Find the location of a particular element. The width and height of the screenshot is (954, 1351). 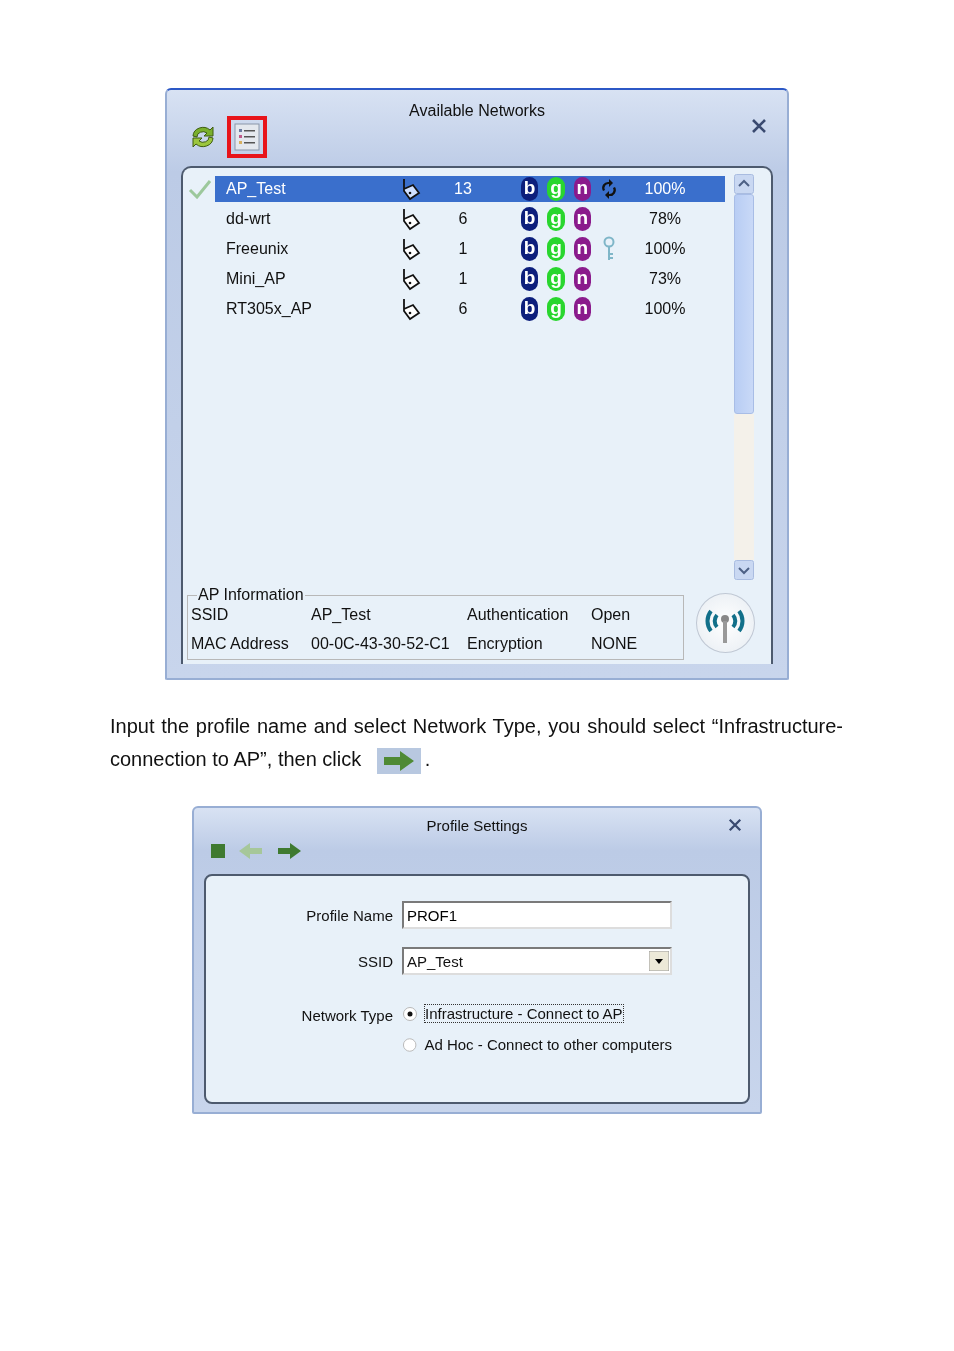

profile-name-field: PROF1 is located at coordinates (537, 915).